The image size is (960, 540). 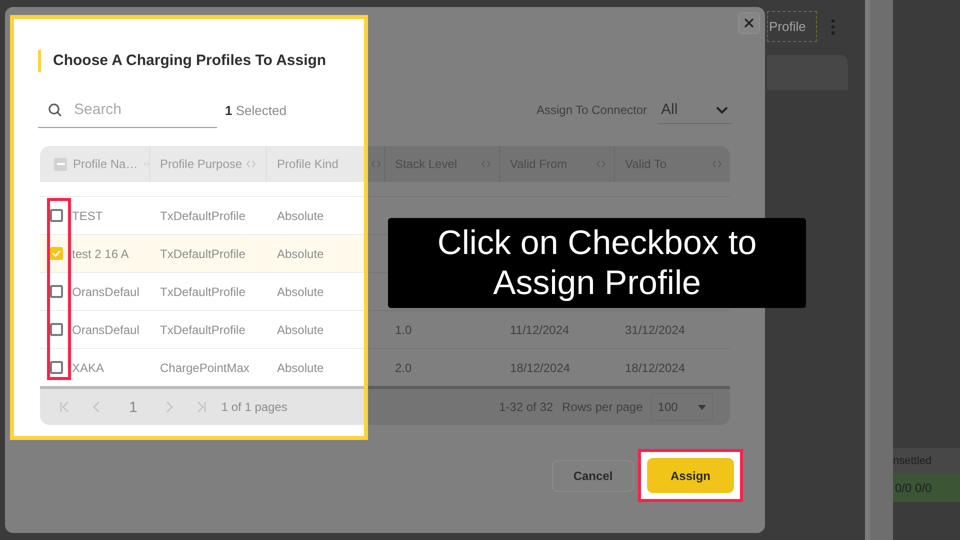 What do you see at coordinates (133, 407) in the screenshot?
I see `page-number: 1` at bounding box center [133, 407].